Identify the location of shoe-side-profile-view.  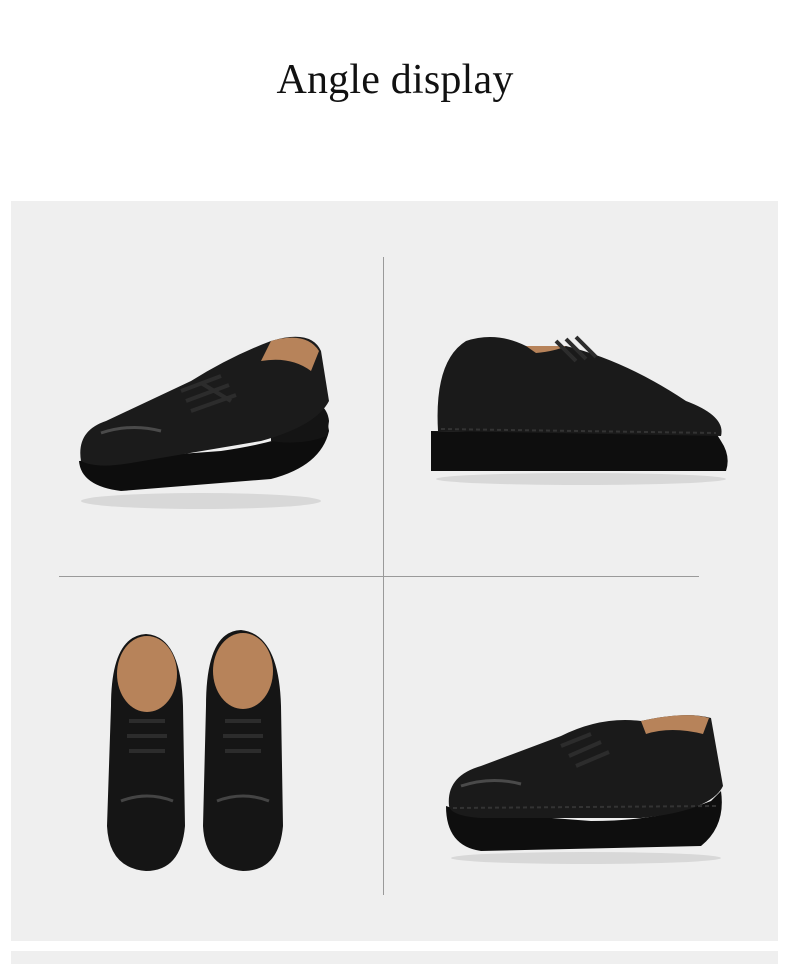
(581, 406).